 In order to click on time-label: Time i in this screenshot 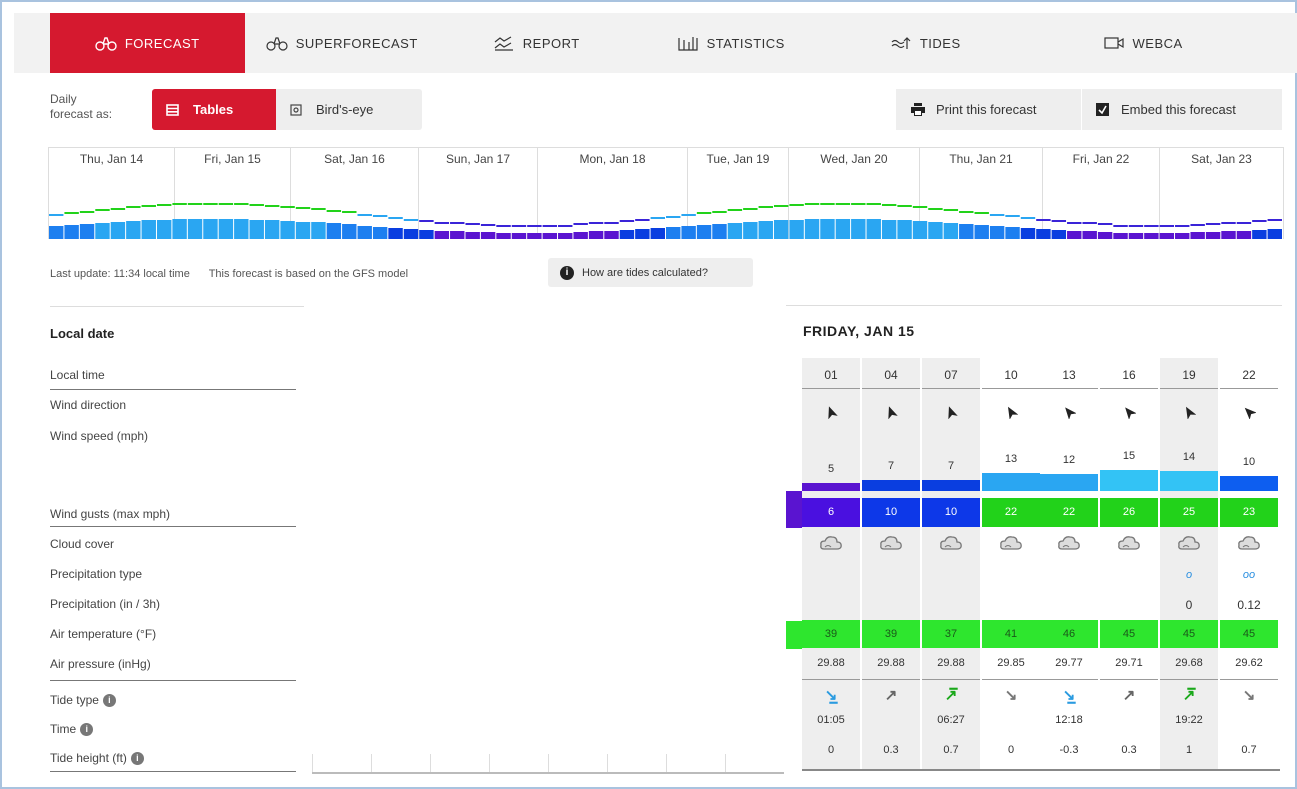, I will do `click(72, 729)`.